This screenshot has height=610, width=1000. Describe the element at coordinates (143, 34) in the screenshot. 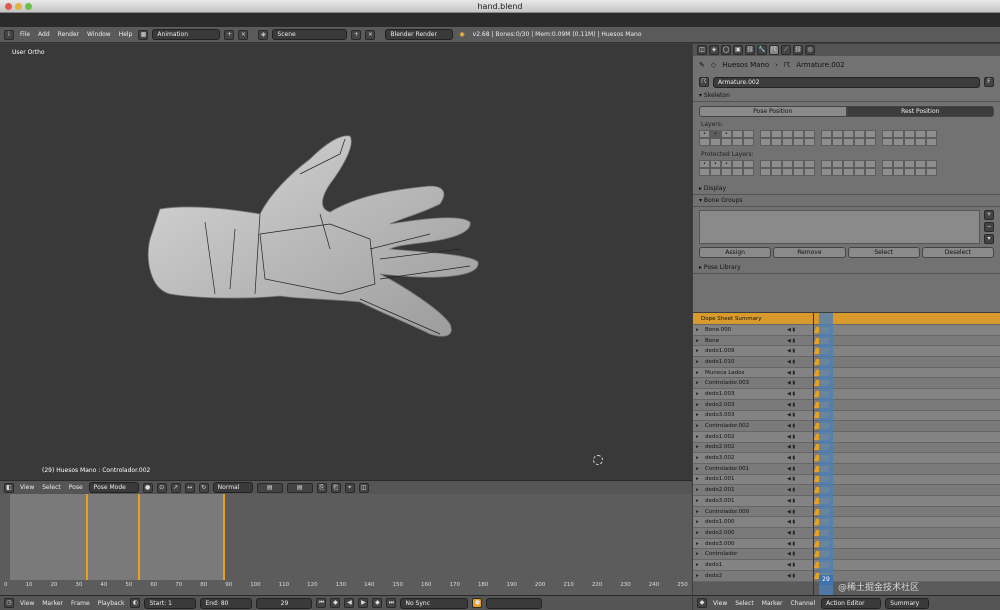

I see `layout-grid-icon: ▦` at that location.